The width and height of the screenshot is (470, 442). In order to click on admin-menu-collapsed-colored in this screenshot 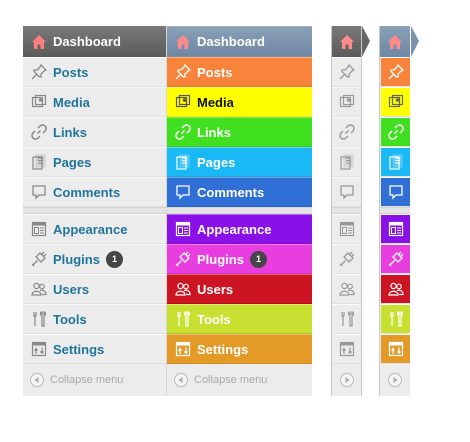, I will do `click(399, 211)`.